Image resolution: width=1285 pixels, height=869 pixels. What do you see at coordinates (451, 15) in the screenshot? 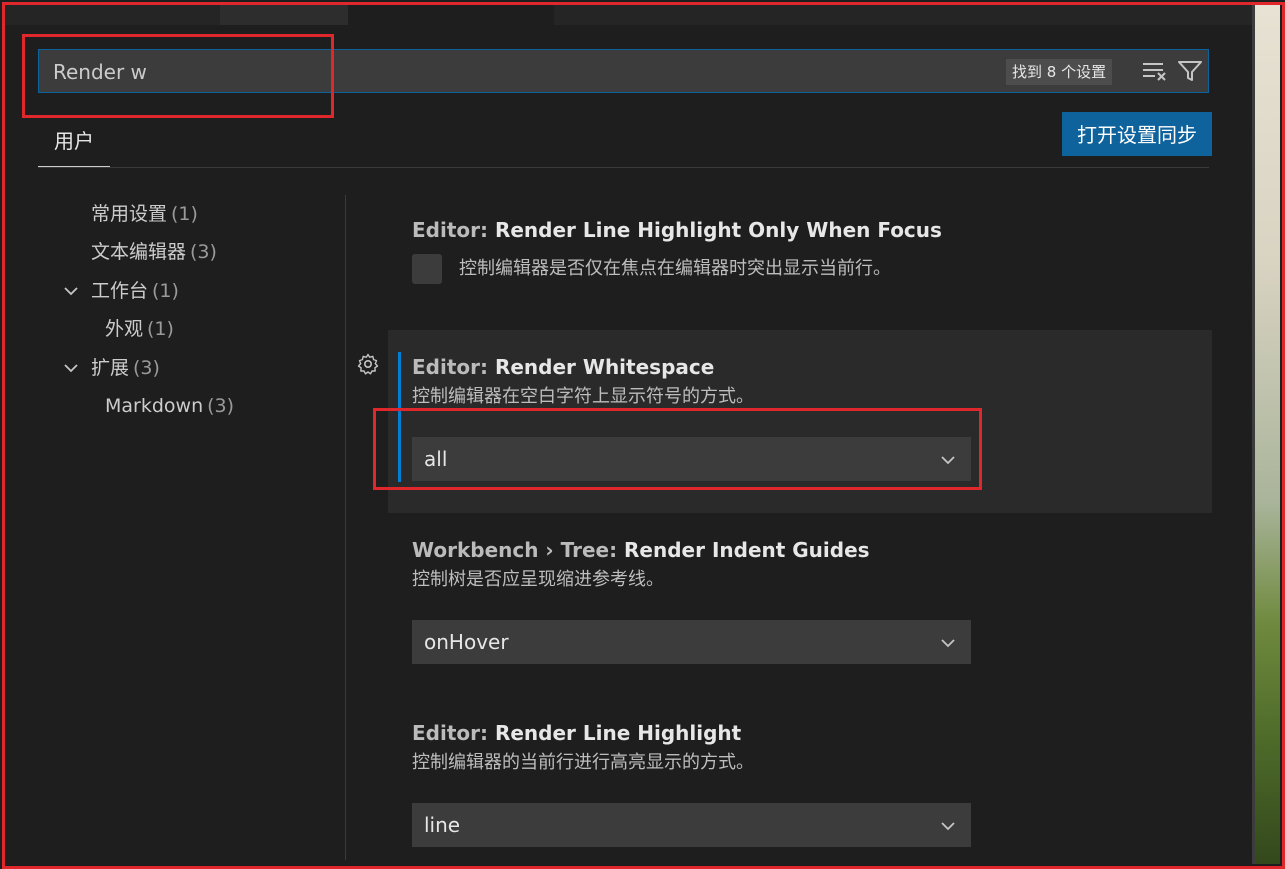
I see `editor-tab-active` at bounding box center [451, 15].